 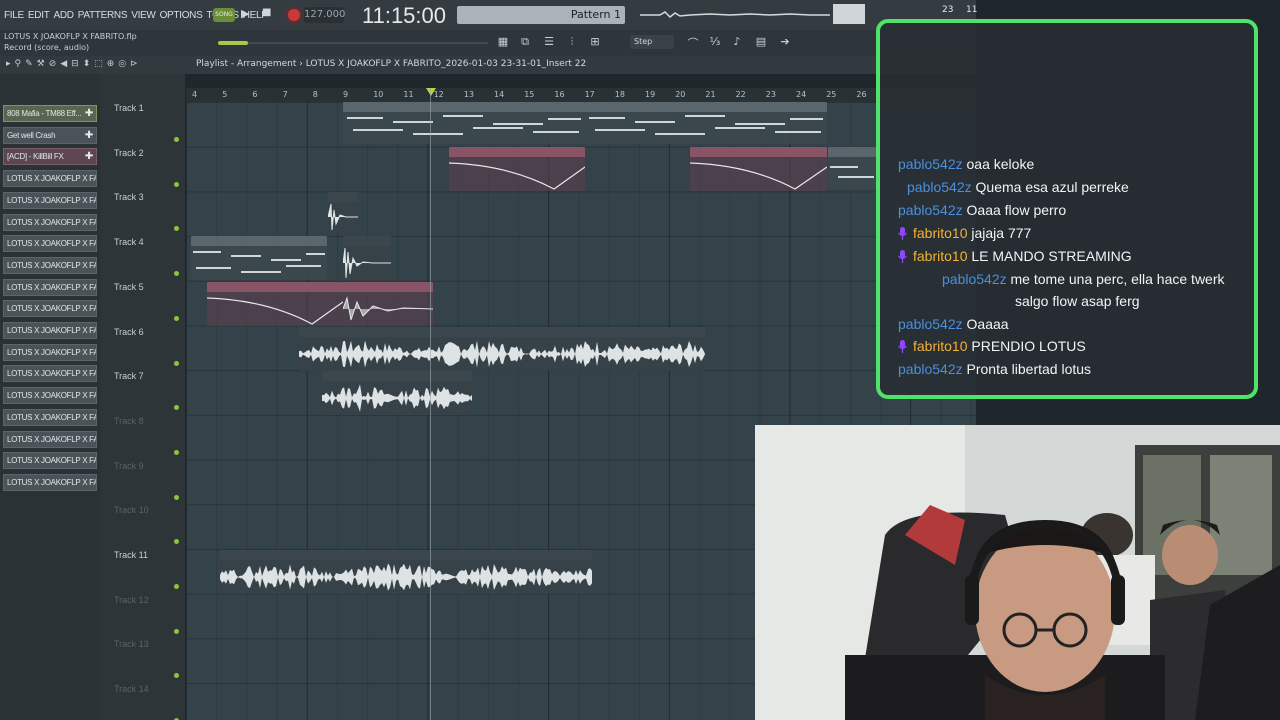 What do you see at coordinates (50, 157) in the screenshot?
I see `browser-item: [ACD] - KillBill FX ✚` at bounding box center [50, 157].